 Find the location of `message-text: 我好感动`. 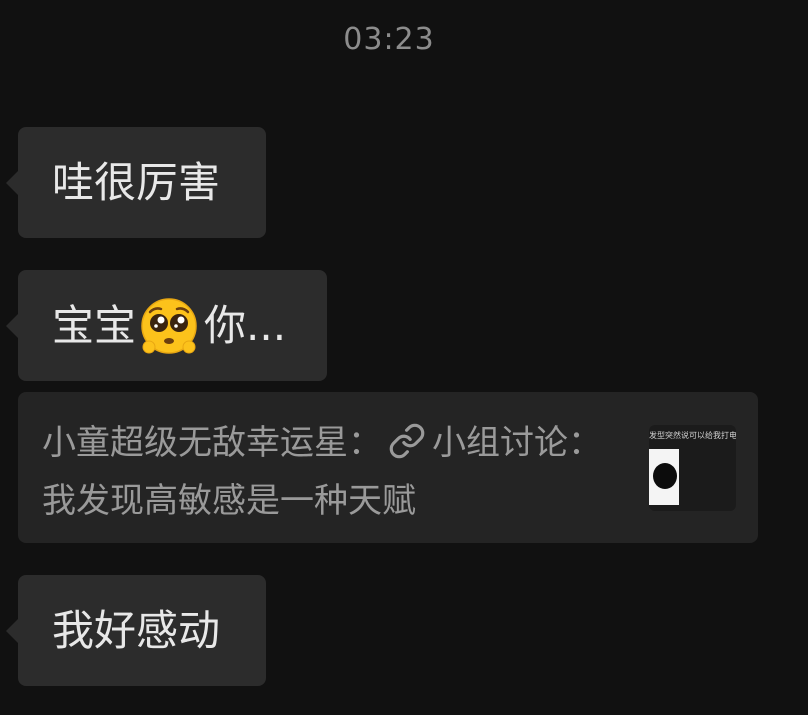

message-text: 我好感动 is located at coordinates (136, 630).